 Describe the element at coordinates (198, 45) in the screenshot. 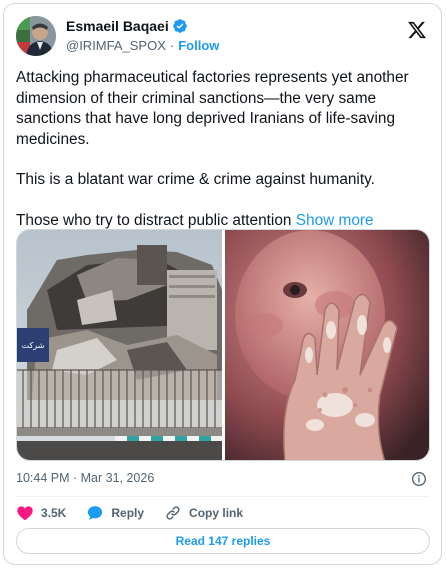

I see `follow-button: Follow` at that location.